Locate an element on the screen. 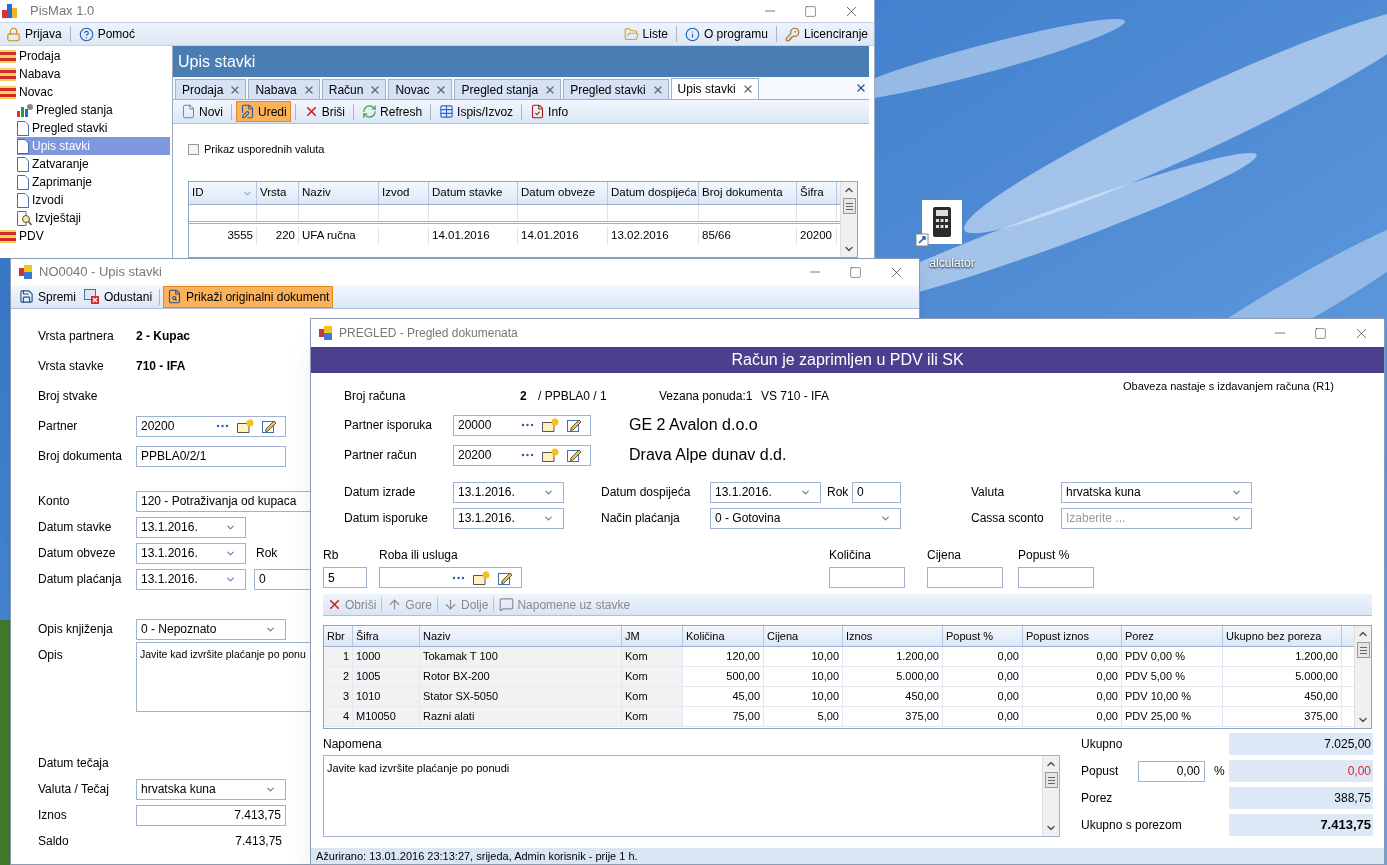 This screenshot has width=1387, height=865. tree-item: Zaprimanje is located at coordinates (93, 182).